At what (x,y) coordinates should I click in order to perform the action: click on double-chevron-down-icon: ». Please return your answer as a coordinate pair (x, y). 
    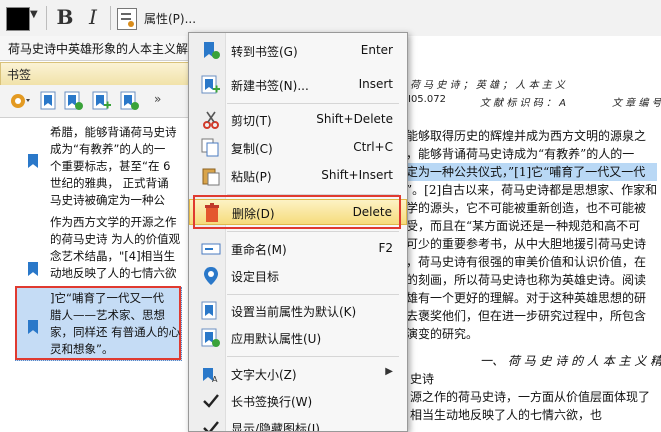
    Looking at the image, I should click on (157, 99).